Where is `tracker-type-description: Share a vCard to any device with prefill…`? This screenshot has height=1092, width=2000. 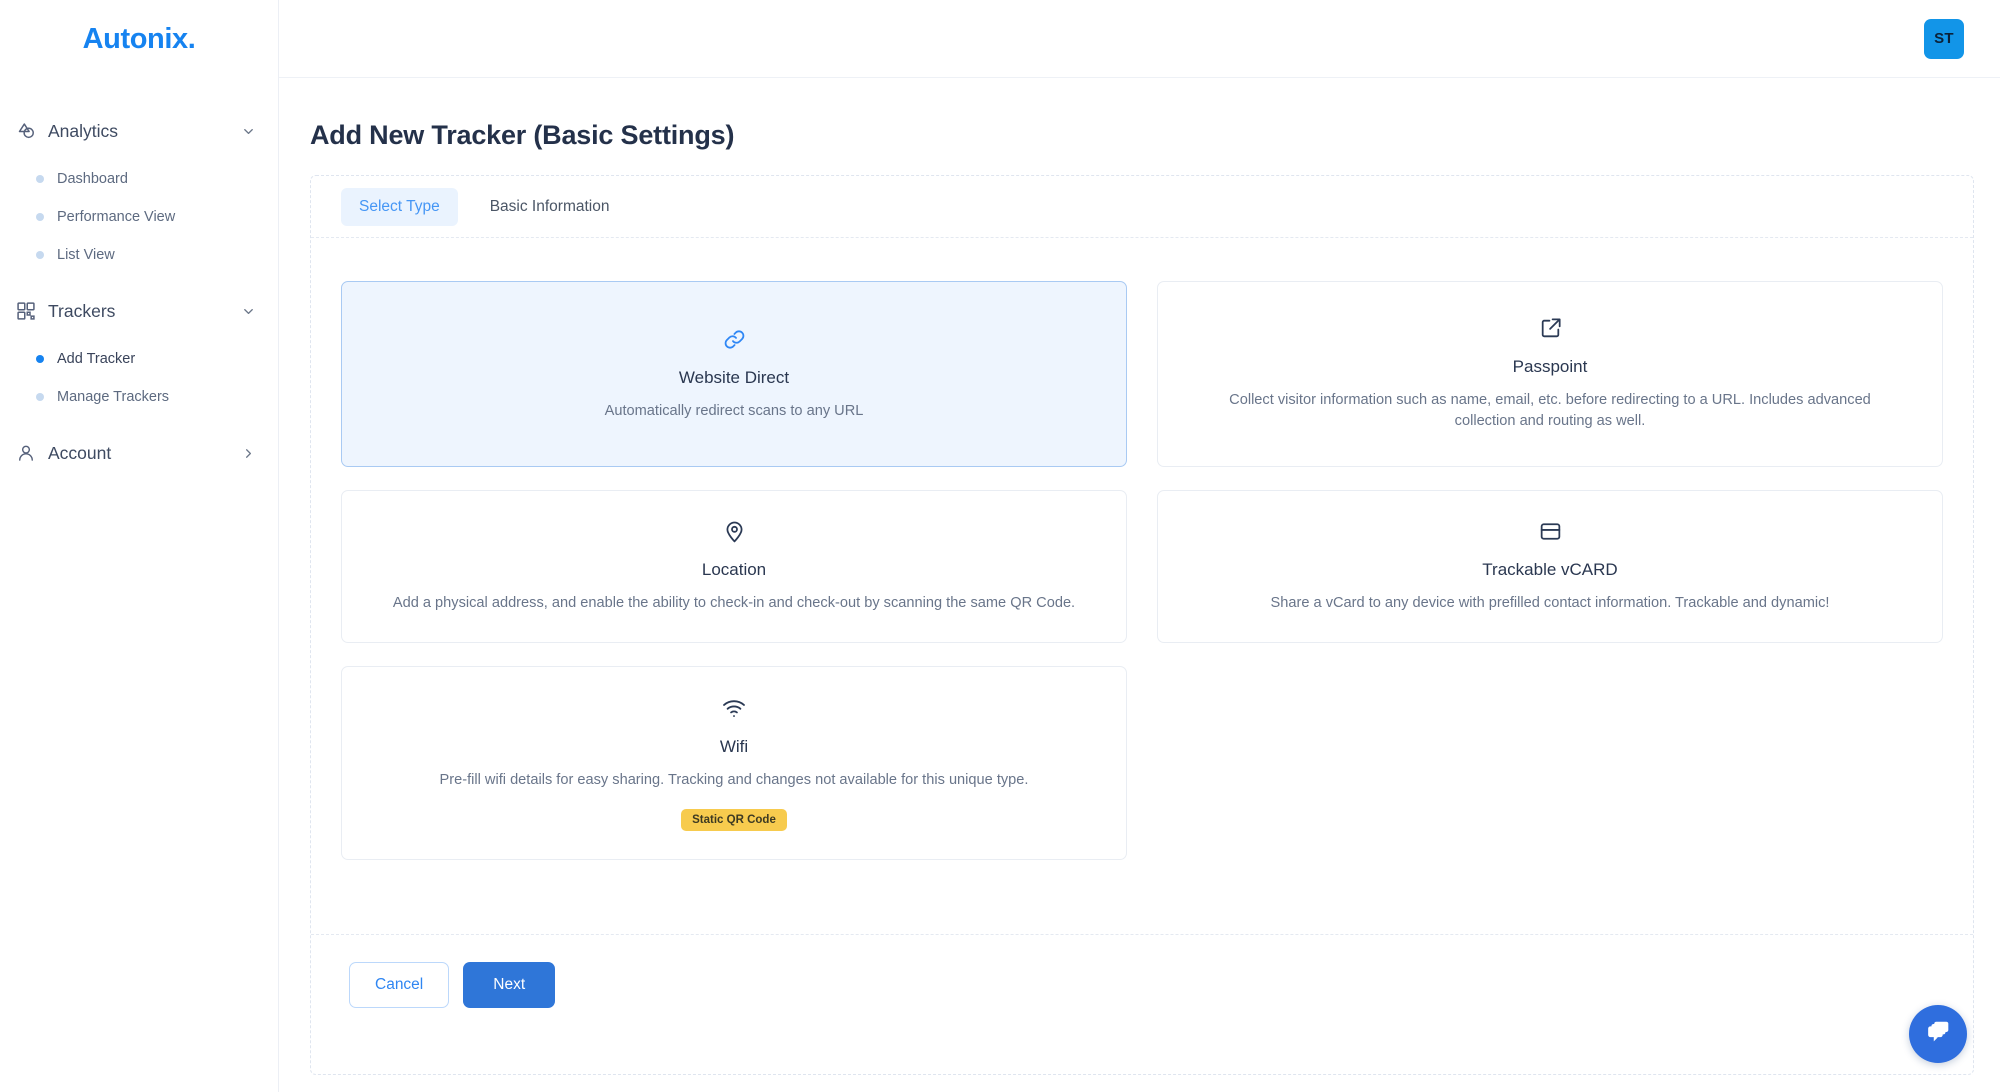 tracker-type-description: Share a vCard to any device with prefill… is located at coordinates (1550, 603).